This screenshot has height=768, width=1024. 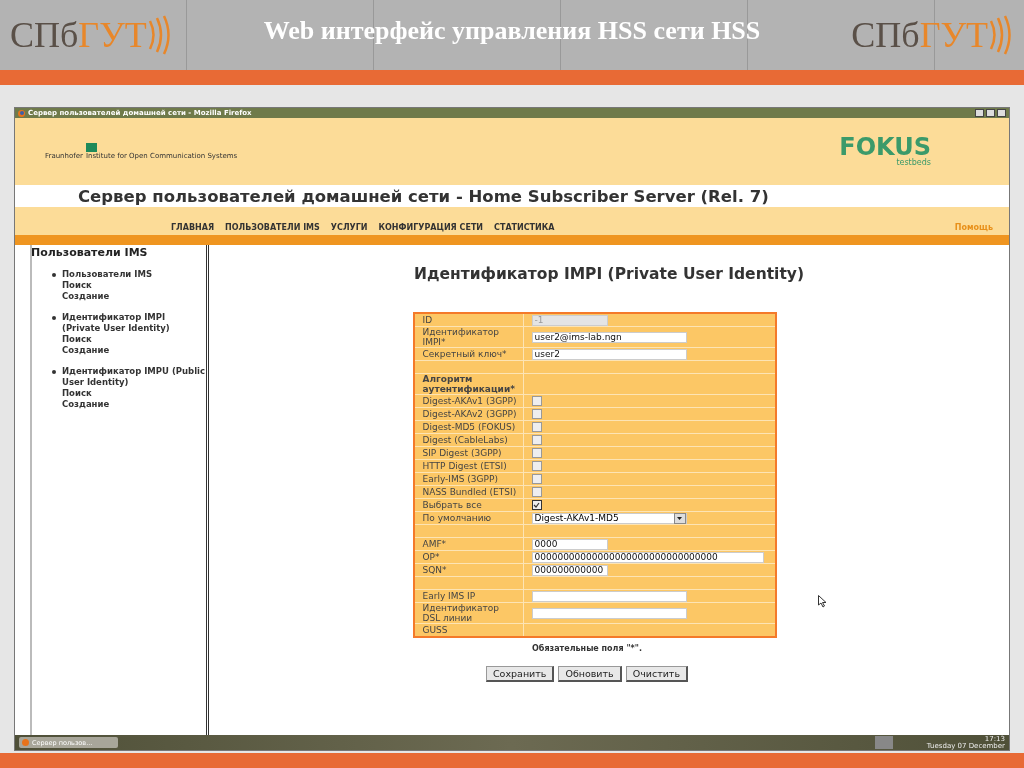 I want to click on slide-title: Web интерфейс управления HSS сети HSS, so click(x=512, y=31).